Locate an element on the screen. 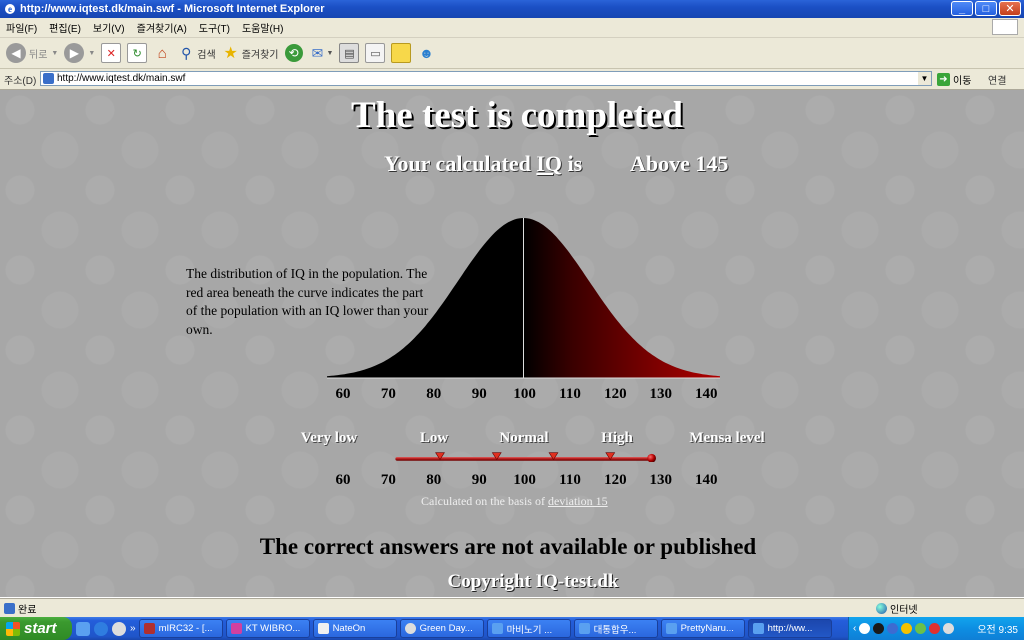 This screenshot has width=1024, height=640. level-label-low: Low is located at coordinates (434, 438).